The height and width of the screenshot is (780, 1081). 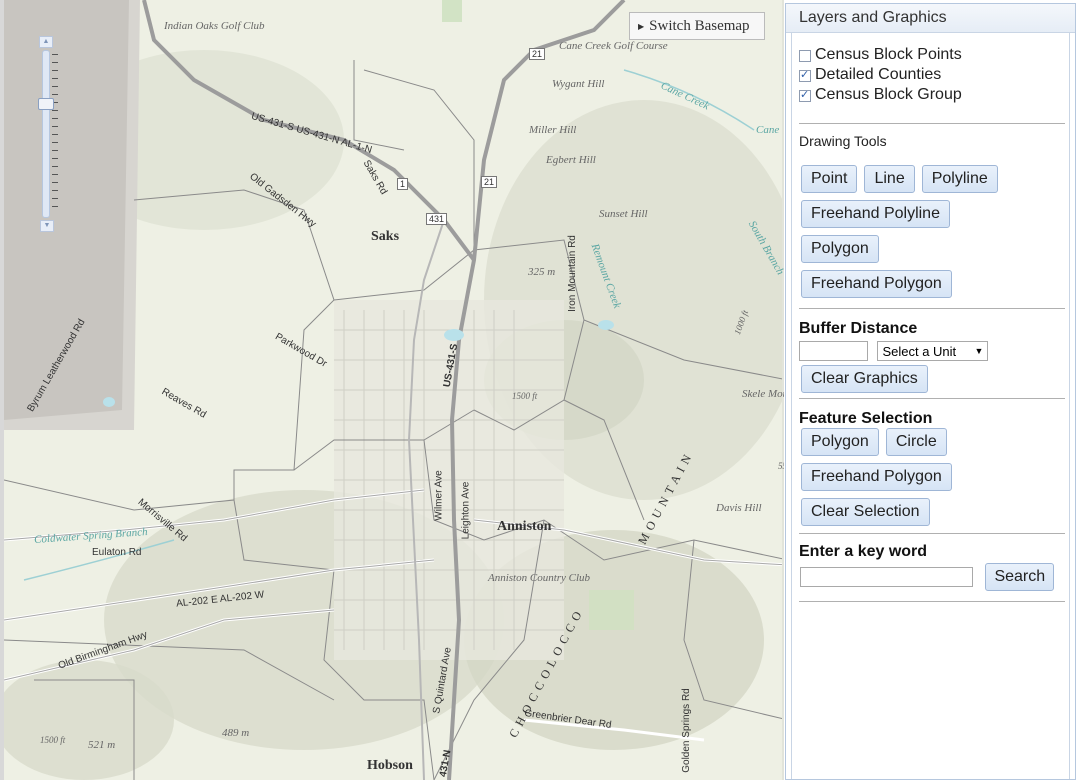 I want to click on layer-label: Detailed Counties, so click(x=878, y=74).